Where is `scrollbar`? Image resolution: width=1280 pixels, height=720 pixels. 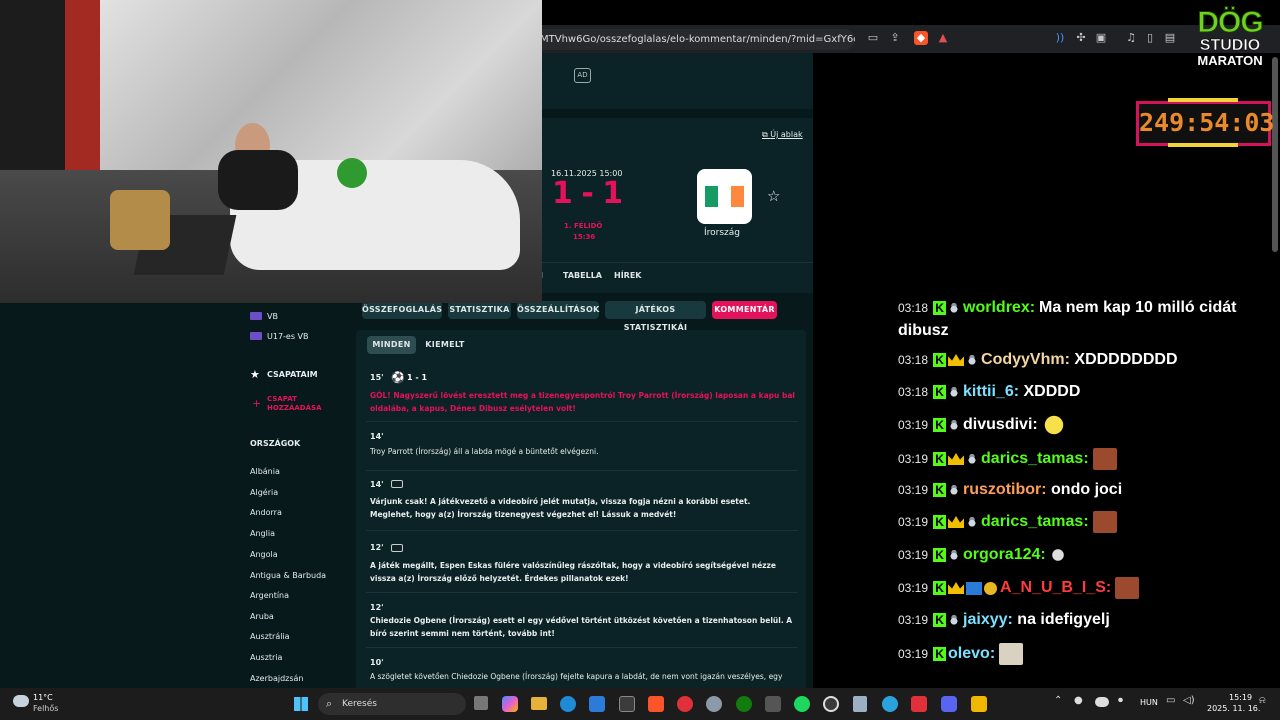
scrollbar is located at coordinates (1275, 154).